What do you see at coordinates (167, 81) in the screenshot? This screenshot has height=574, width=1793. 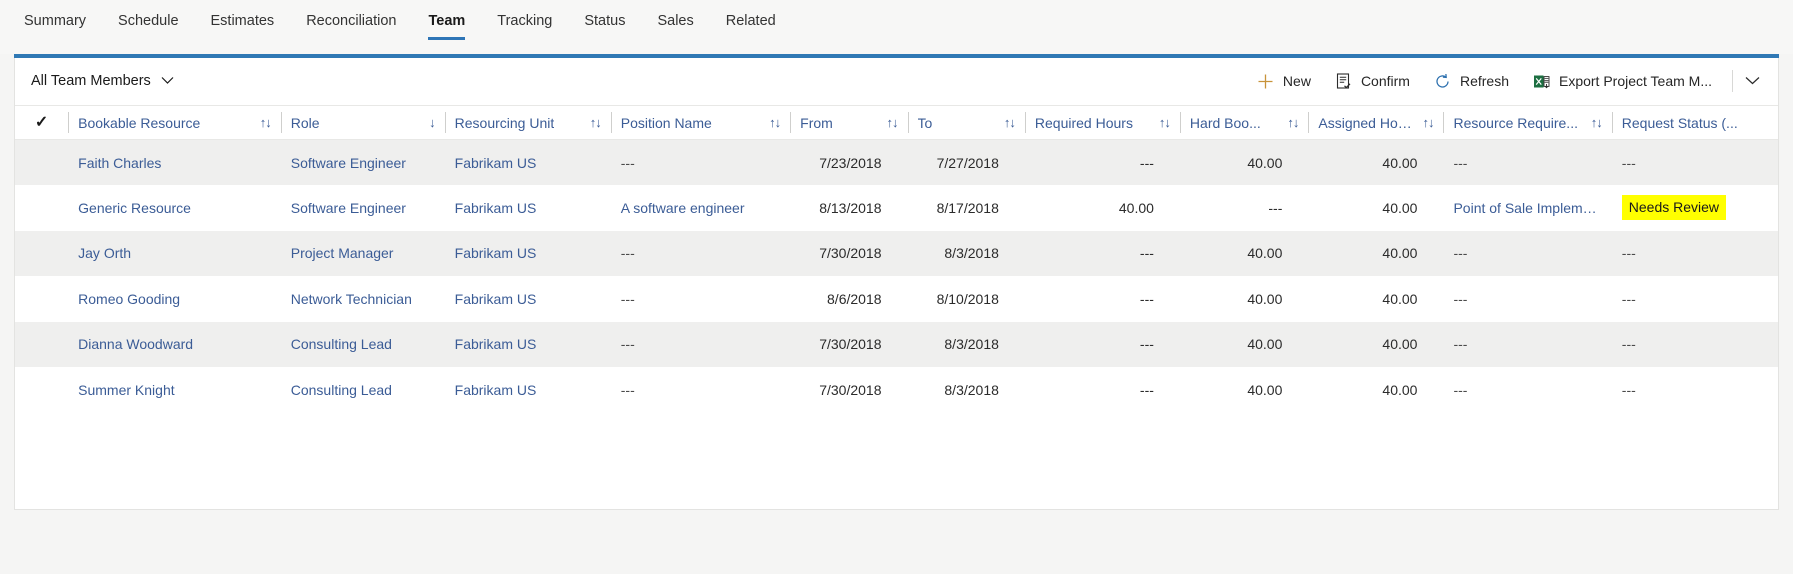 I see `chevron-down-icon` at bounding box center [167, 81].